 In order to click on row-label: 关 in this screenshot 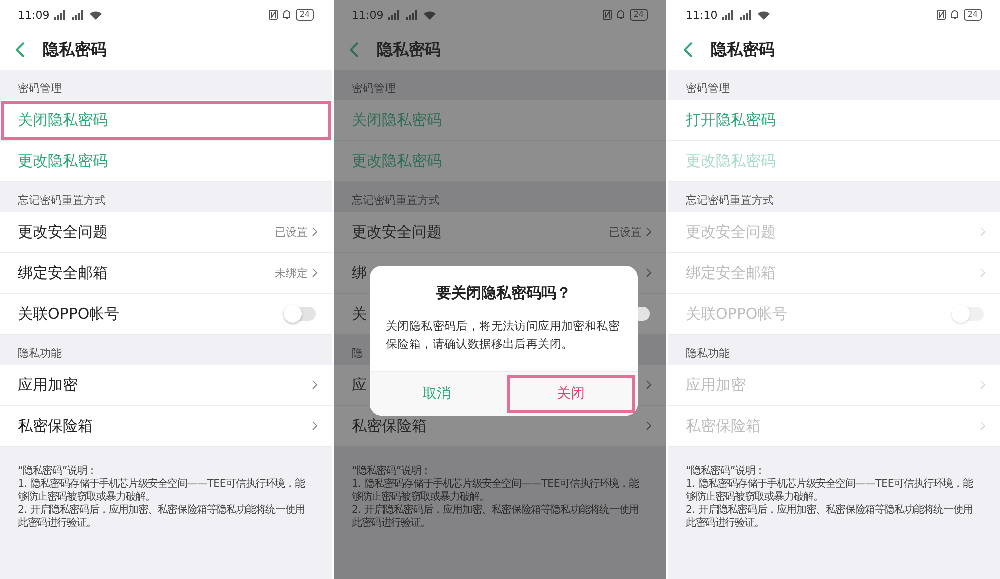, I will do `click(359, 314)`.